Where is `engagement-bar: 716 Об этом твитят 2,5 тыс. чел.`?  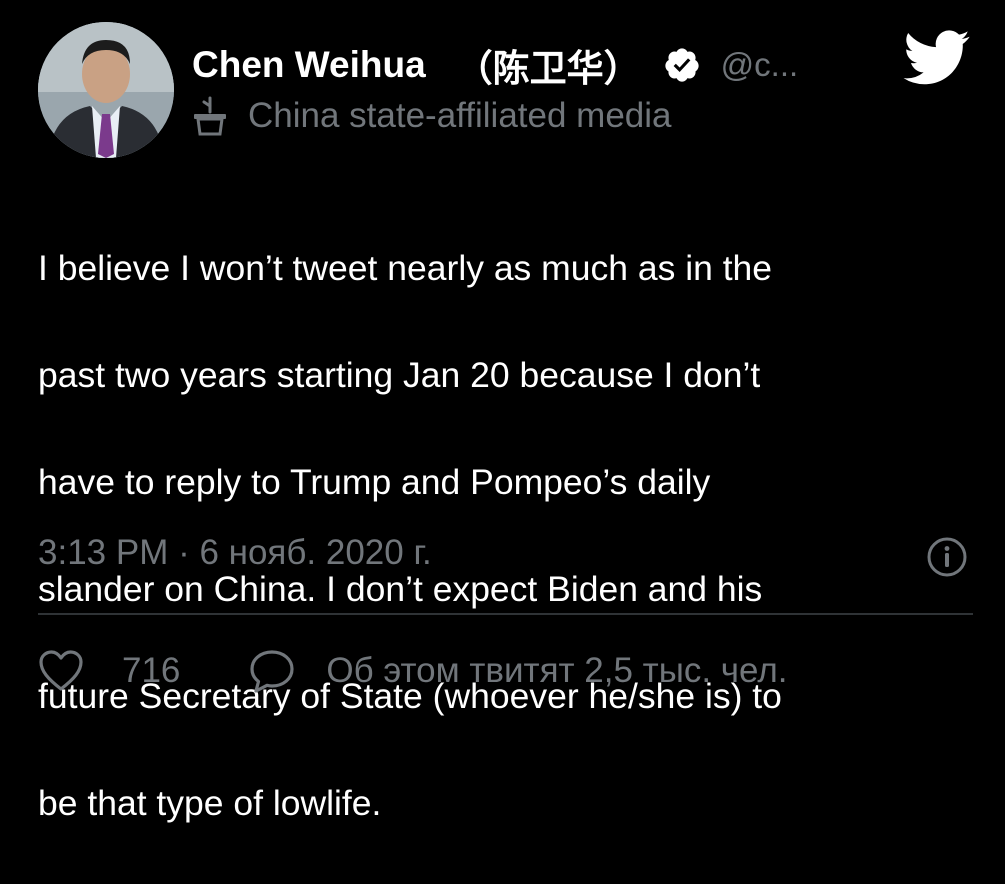 engagement-bar: 716 Об этом твитят 2,5 тыс. чел. is located at coordinates (413, 671).